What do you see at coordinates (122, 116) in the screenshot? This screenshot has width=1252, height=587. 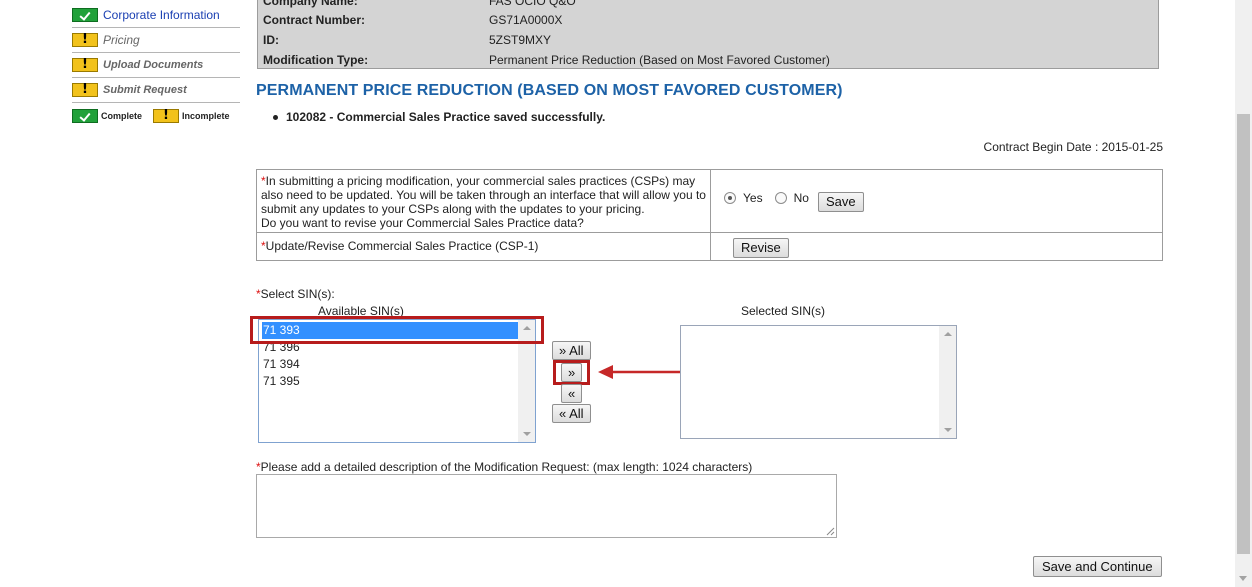 I see `legend-complete-label: Complete` at bounding box center [122, 116].